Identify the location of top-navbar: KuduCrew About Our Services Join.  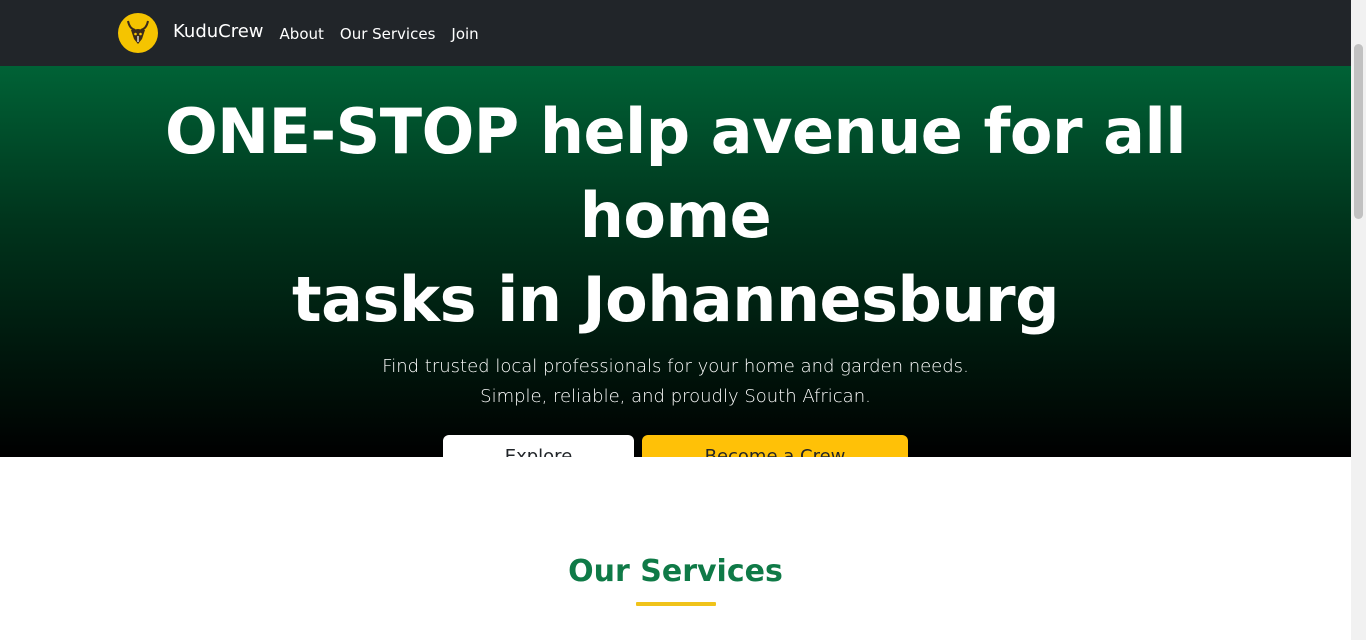
(675, 33).